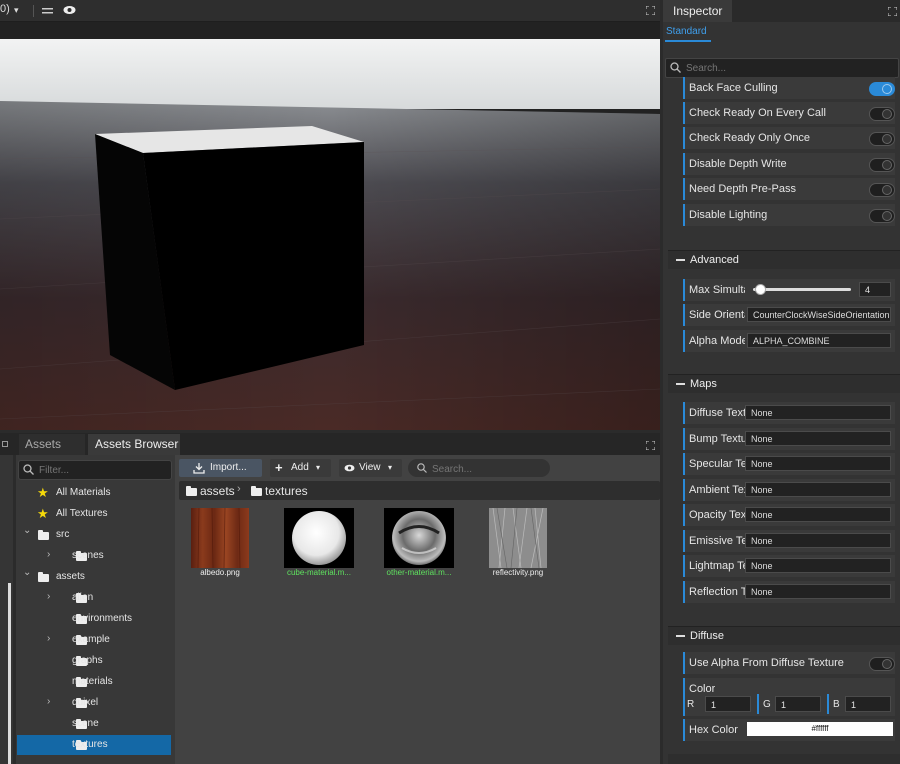  What do you see at coordinates (789, 189) in the screenshot?
I see `toggle-row: Need Depth Pre-Pass` at bounding box center [789, 189].